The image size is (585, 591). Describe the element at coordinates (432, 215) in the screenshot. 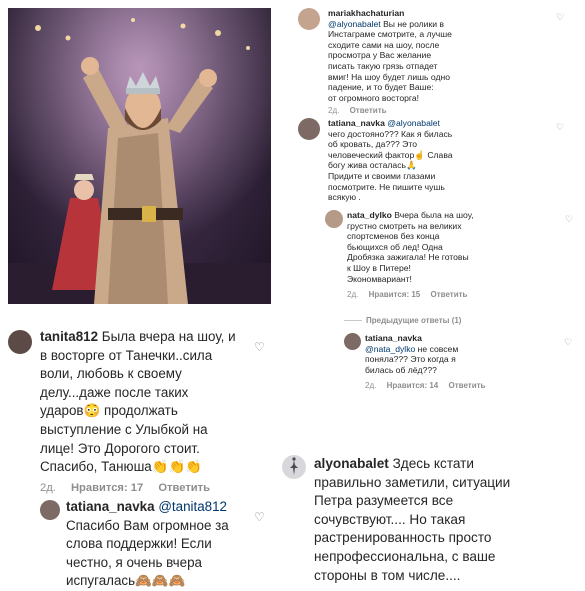

I see `comment-text: Вчера была на шоу,` at that location.